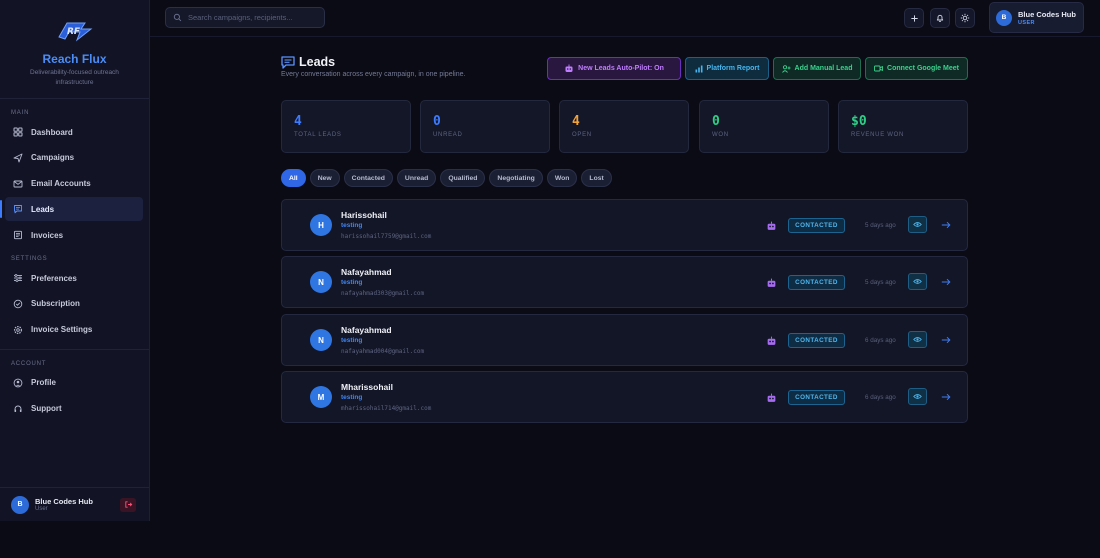 The width and height of the screenshot is (1100, 558). Describe the element at coordinates (74, 383) in the screenshot. I see `sidebar-item-profile: Profile` at that location.